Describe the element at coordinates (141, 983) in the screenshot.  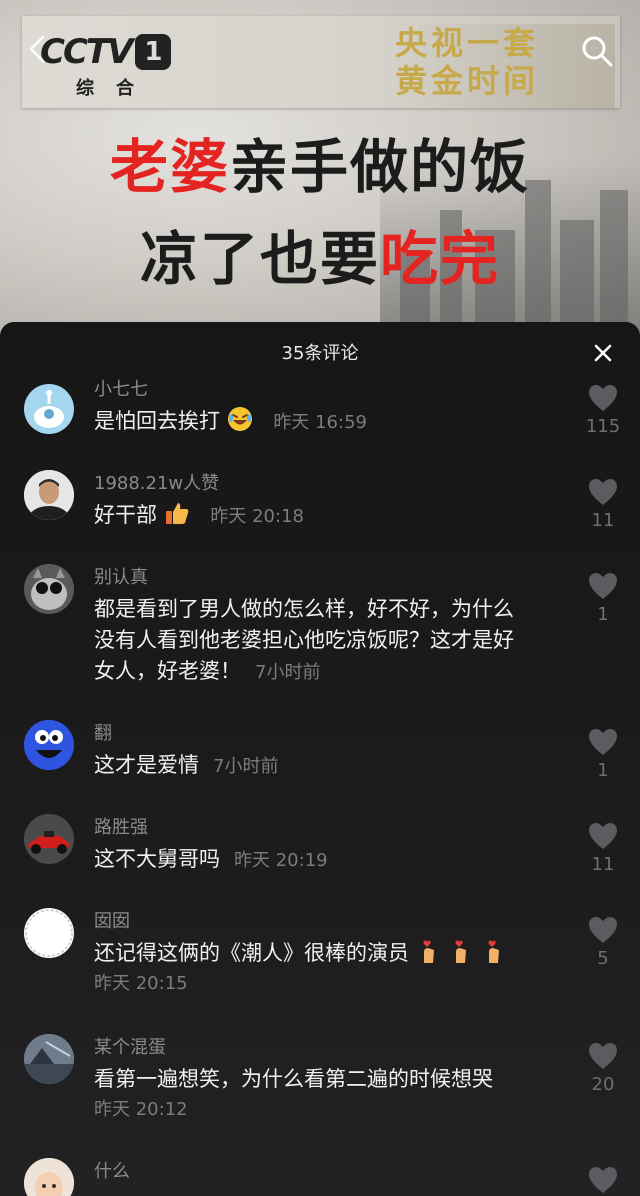
I see `comment-time: 昨天 20:15` at that location.